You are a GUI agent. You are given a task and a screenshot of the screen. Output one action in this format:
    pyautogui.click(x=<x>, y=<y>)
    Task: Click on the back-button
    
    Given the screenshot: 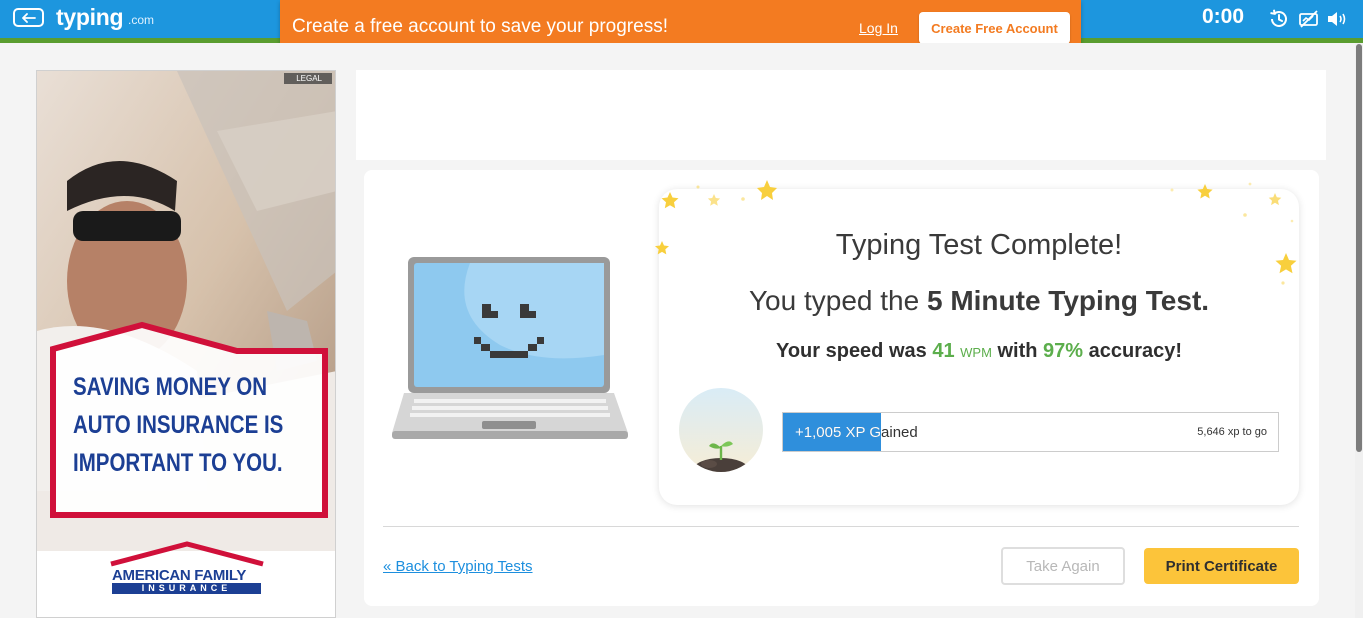 What is the action you would take?
    pyautogui.click(x=28, y=17)
    